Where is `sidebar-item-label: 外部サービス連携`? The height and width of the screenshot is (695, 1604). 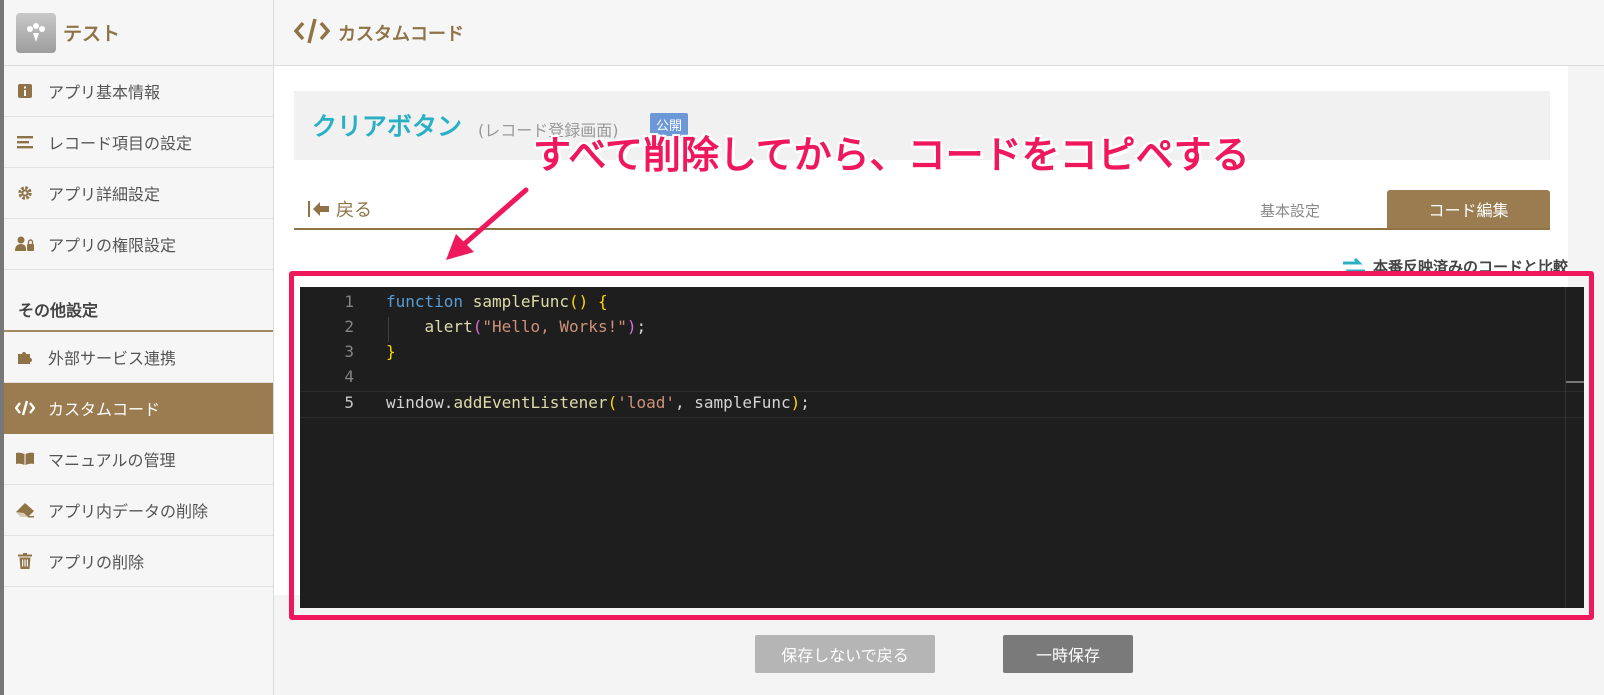
sidebar-item-label: 外部サービス連携 is located at coordinates (112, 358).